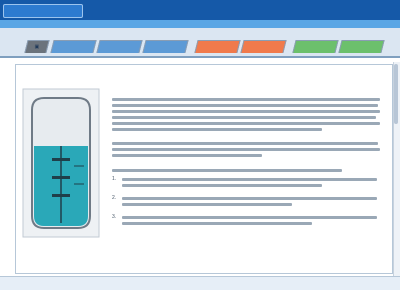 The height and width of the screenshot is (290, 400). What do you see at coordinates (61, 163) in the screenshot?
I see `tank-diagram` at bounding box center [61, 163].